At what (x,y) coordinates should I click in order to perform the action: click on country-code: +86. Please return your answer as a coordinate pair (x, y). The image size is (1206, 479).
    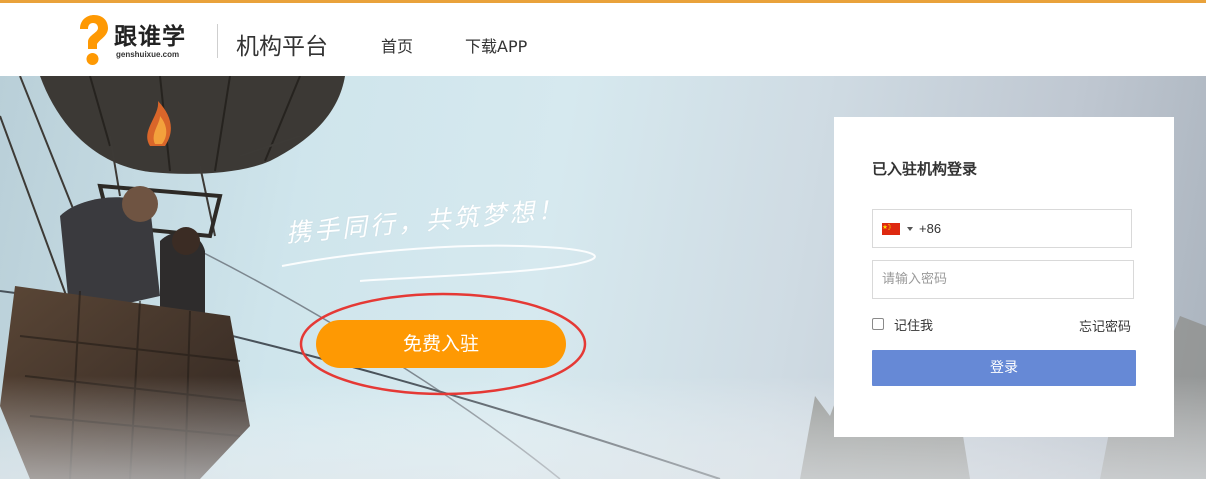
    Looking at the image, I should click on (930, 228).